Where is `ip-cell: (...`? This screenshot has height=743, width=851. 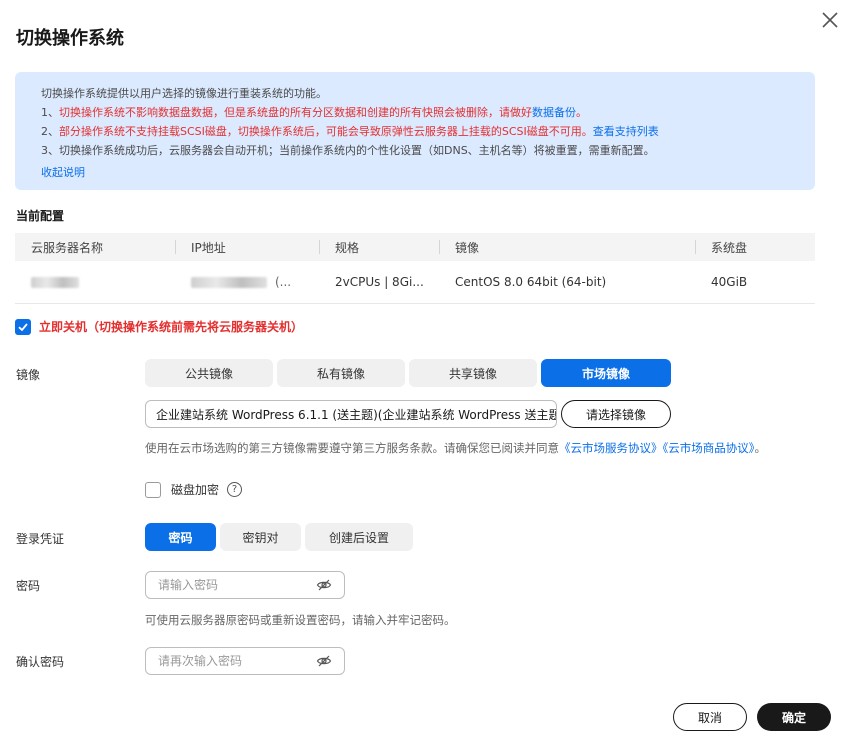
ip-cell: (... is located at coordinates (247, 282).